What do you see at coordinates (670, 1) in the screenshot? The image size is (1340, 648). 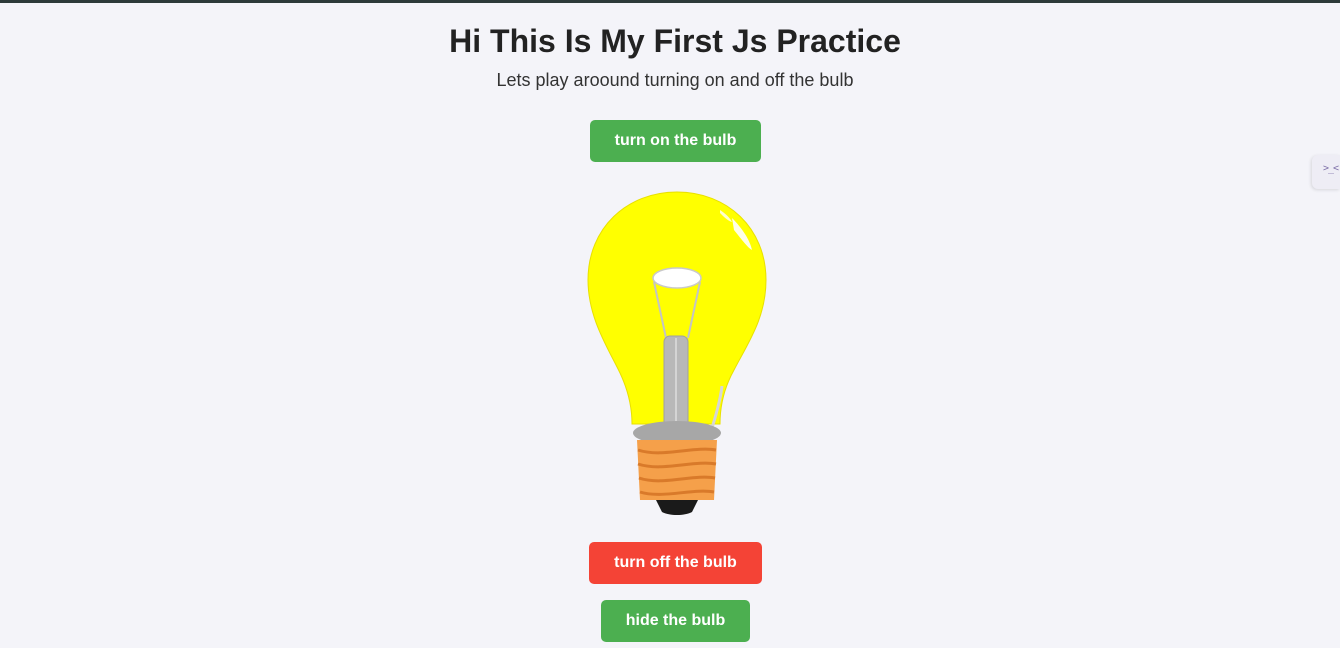 I see `top-border` at bounding box center [670, 1].